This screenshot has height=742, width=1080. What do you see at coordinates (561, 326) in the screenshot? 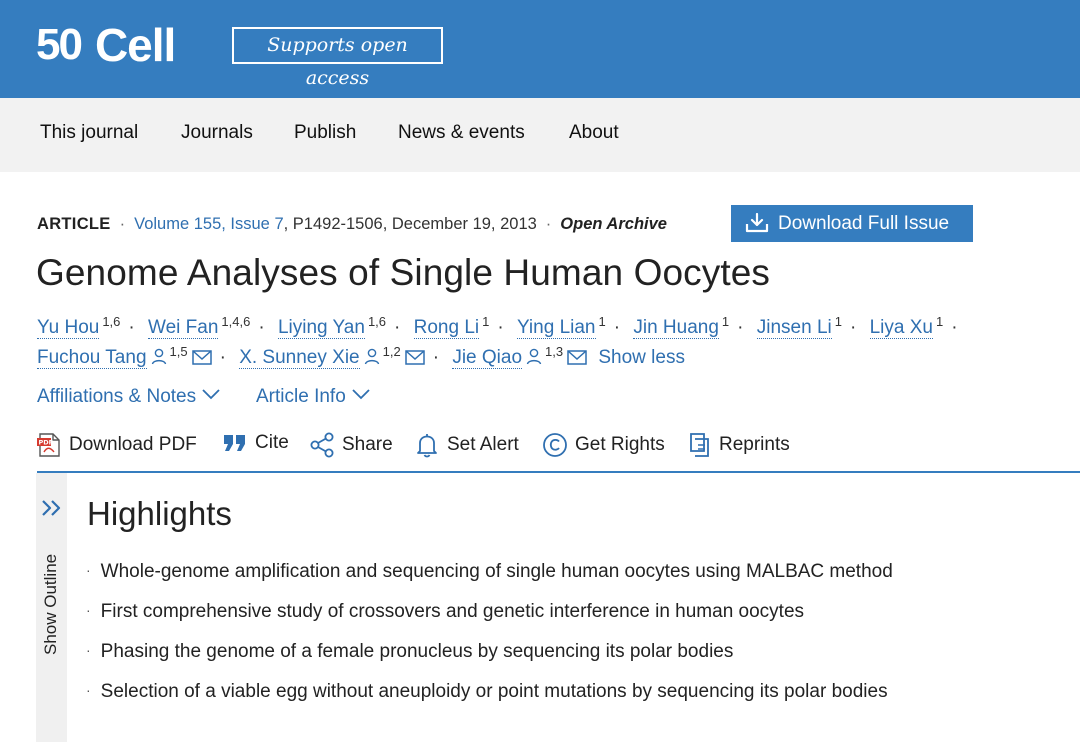
I see `author: Ying Lian 1` at bounding box center [561, 326].